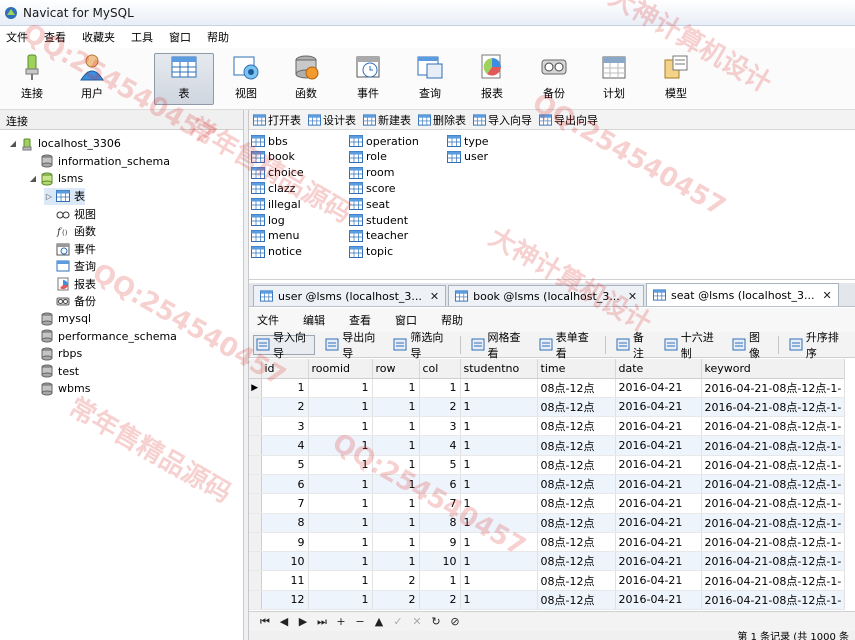 The image size is (855, 640). Describe the element at coordinates (285, 465) in the screenshot. I see `table-cell: 5` at that location.